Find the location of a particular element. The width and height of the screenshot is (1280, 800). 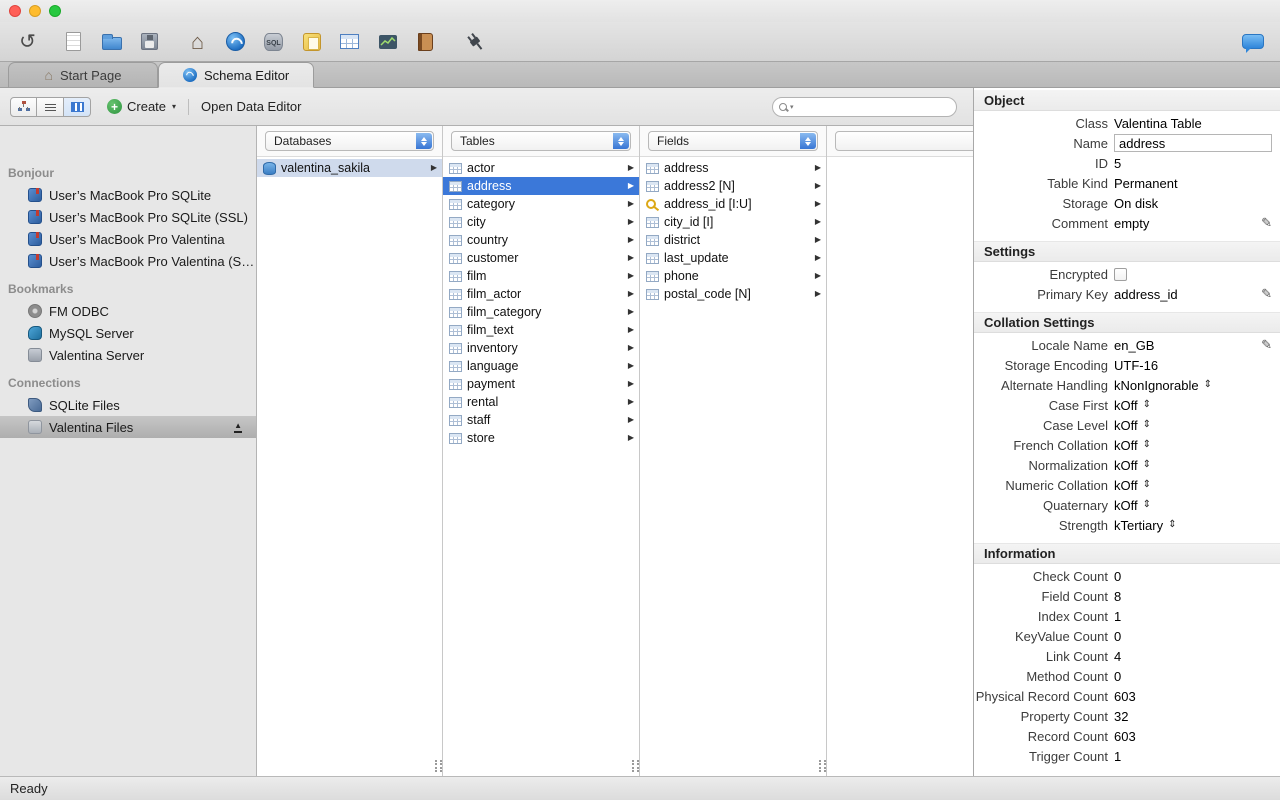

table-row: payment ▶ is located at coordinates (541, 384).